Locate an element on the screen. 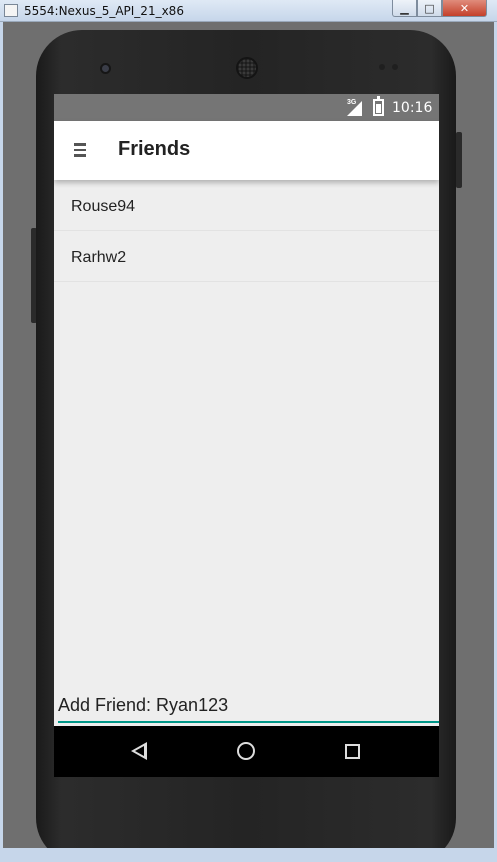 The height and width of the screenshot is (862, 497). add-friend-input is located at coordinates (248, 705).